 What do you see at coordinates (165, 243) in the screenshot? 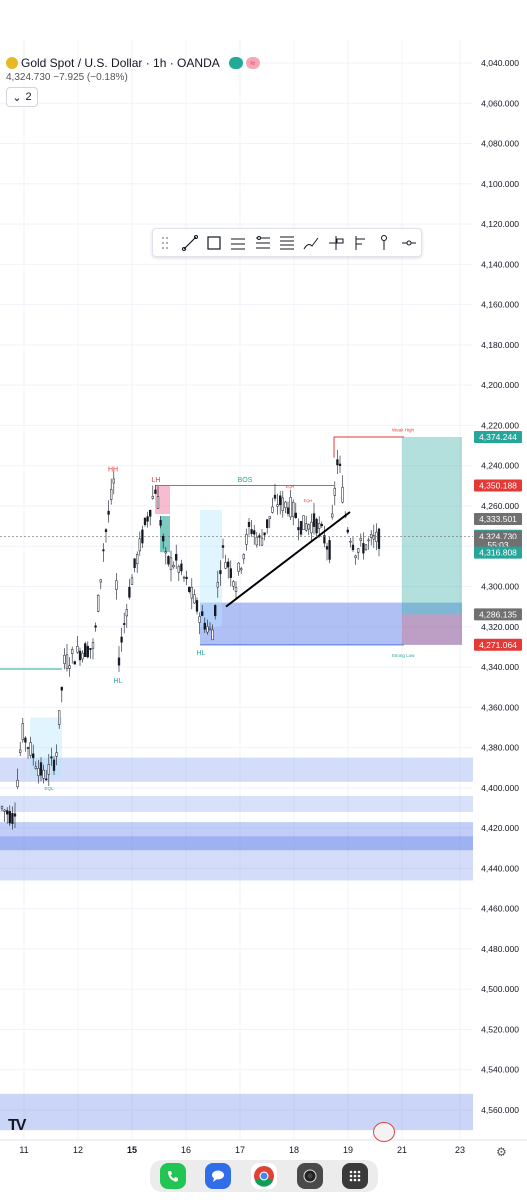
I see `drag-handle-icon` at bounding box center [165, 243].